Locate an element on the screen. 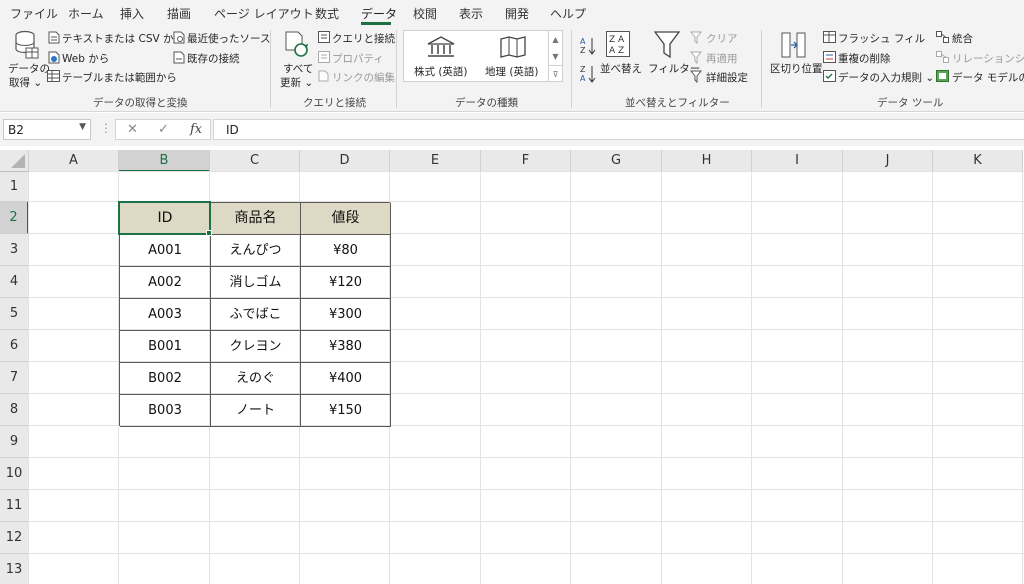 Image resolution: width=1024 pixels, height=584 pixels. row-header-4: 4 is located at coordinates (14, 282).